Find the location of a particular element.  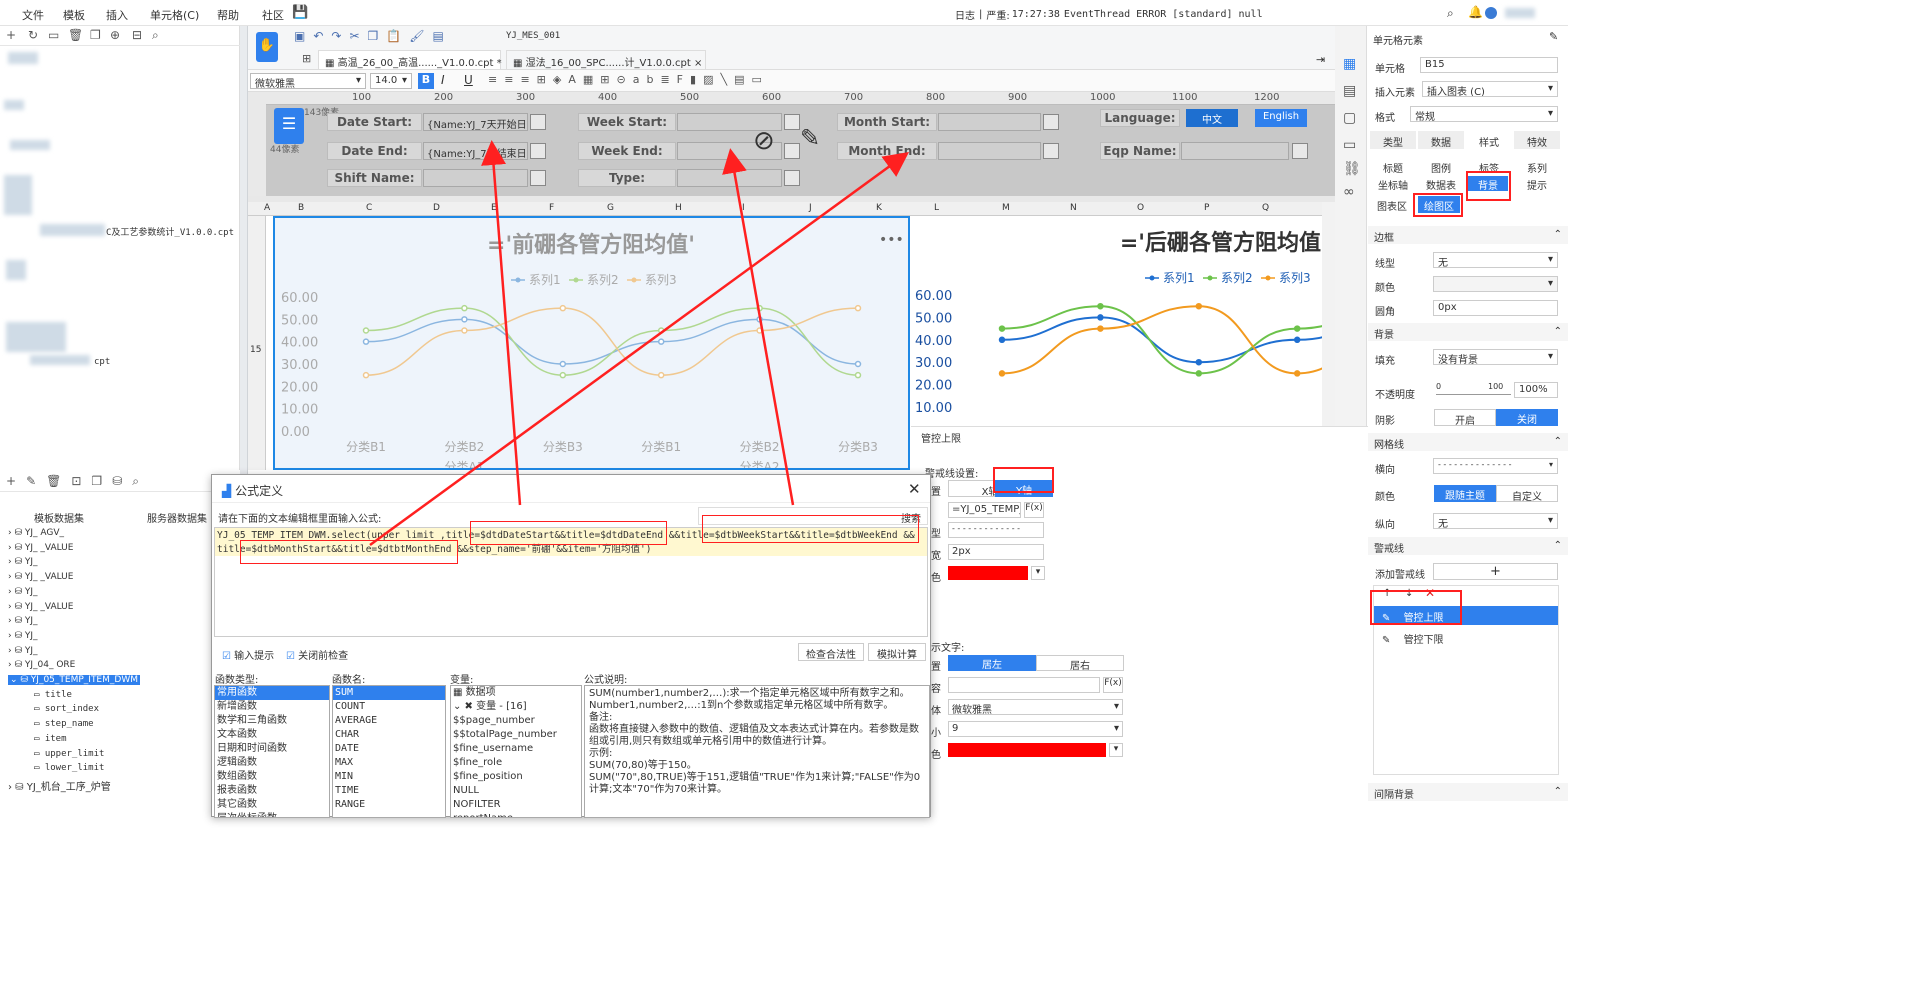

tab-shifa: ▦ 湿法_16_00_SPC......计_V1.0.0.cpt × is located at coordinates (606, 59).